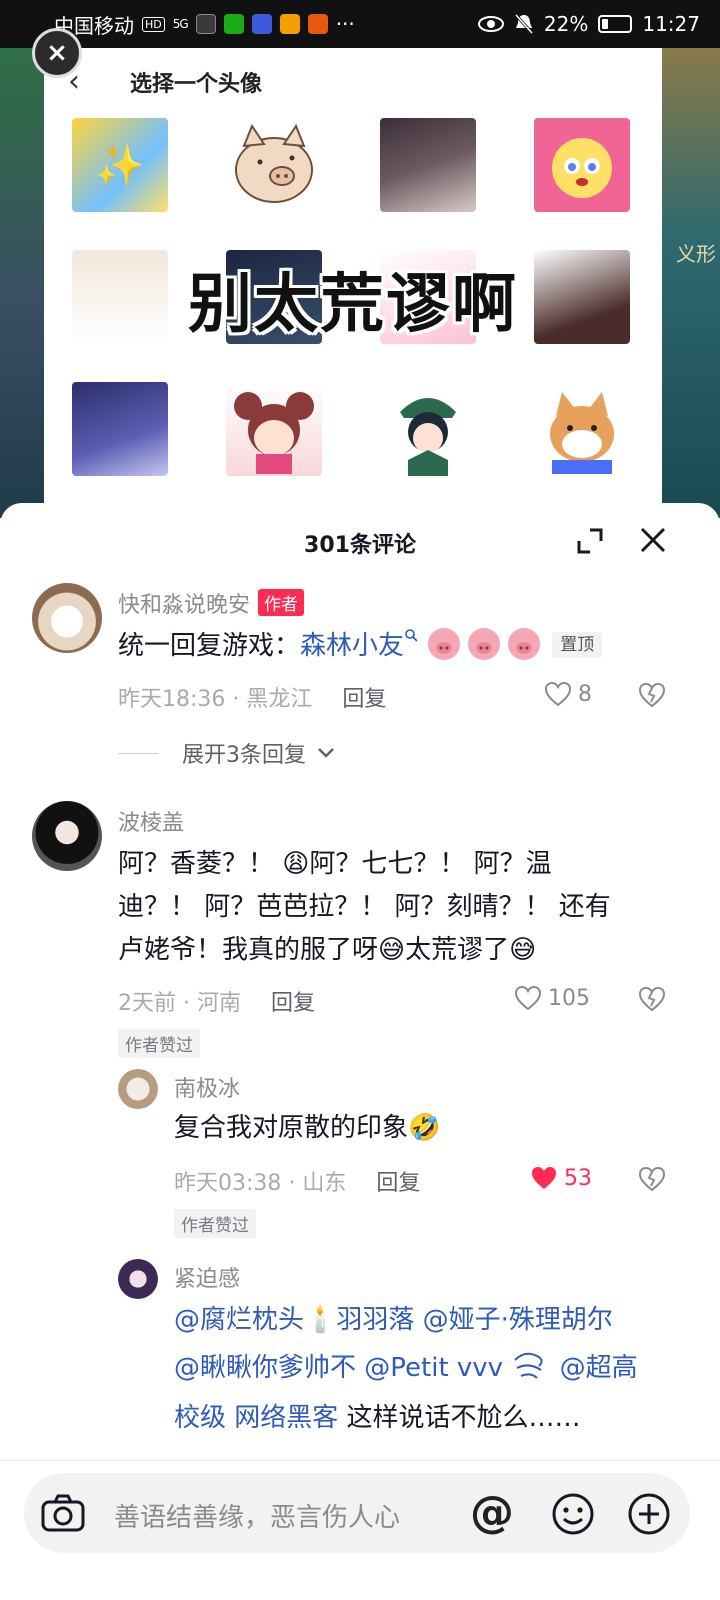 This screenshot has width=720, height=1600. What do you see at coordinates (561, 1178) in the screenshot?
I see `like-button: 53` at bounding box center [561, 1178].